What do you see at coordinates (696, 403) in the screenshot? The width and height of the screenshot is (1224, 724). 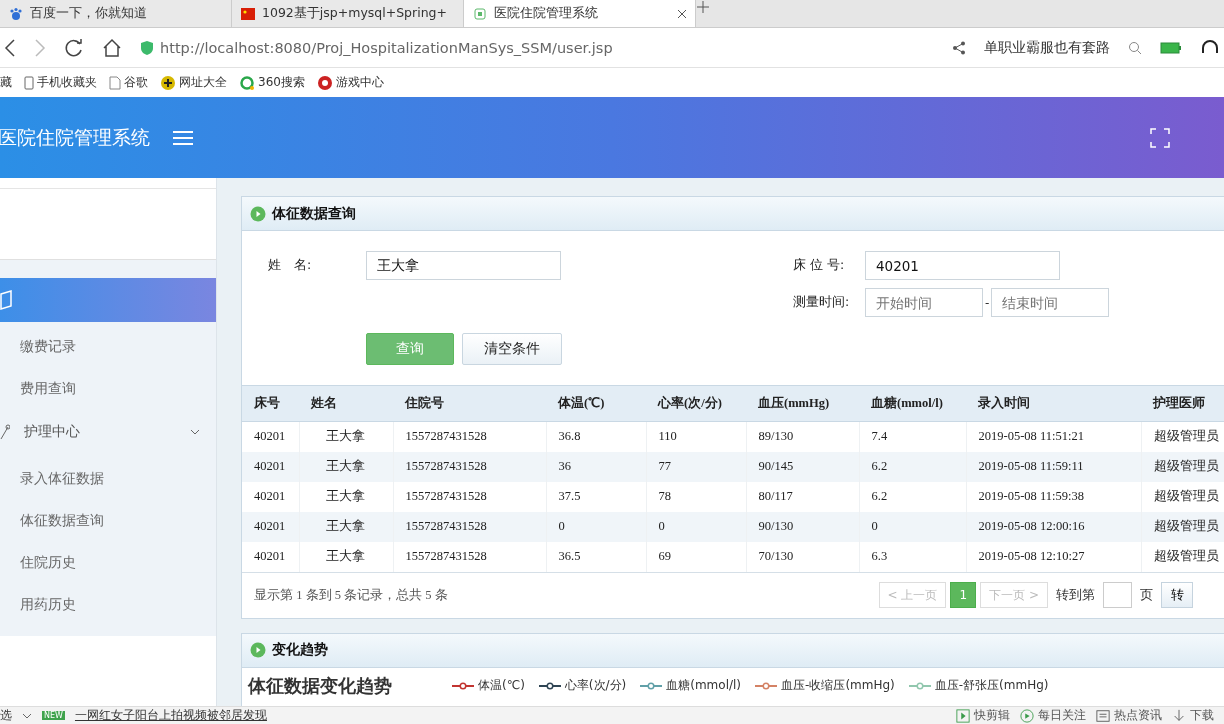 I see `column-header: 心率(次/分)` at bounding box center [696, 403].